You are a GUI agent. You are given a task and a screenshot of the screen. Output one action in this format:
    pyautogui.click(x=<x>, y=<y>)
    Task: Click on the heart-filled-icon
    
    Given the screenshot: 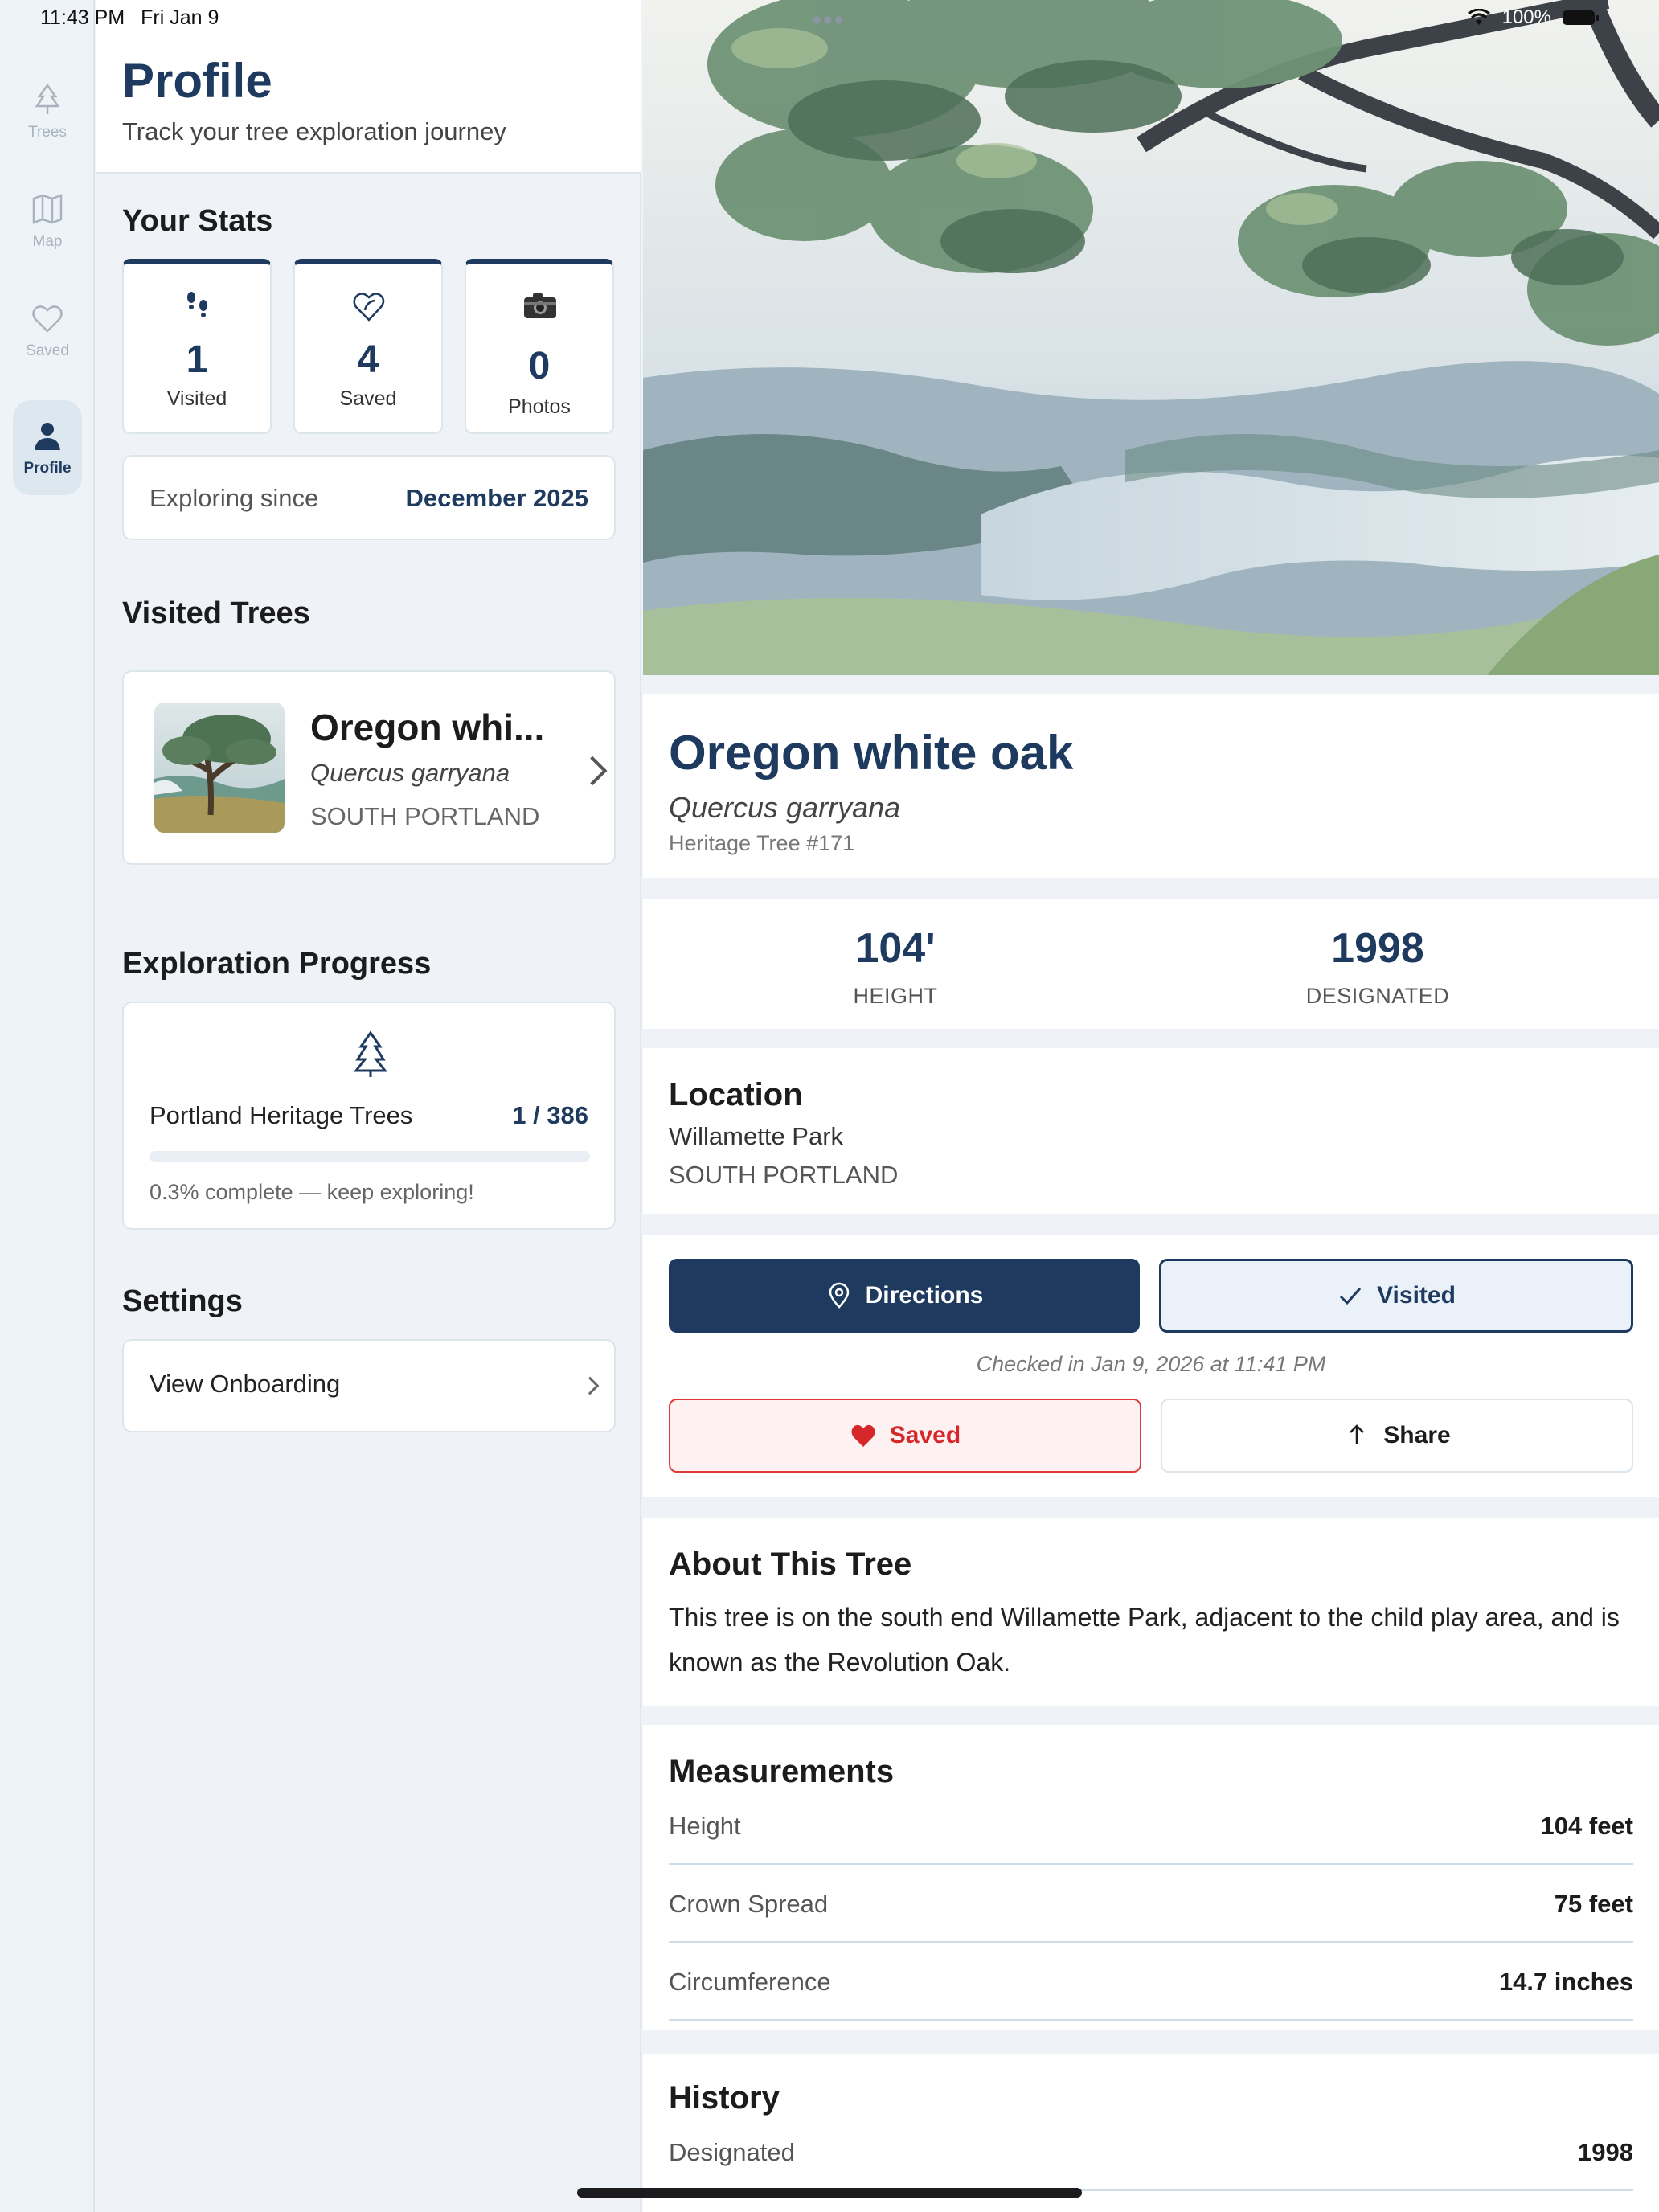 What is the action you would take?
    pyautogui.click(x=863, y=1435)
    